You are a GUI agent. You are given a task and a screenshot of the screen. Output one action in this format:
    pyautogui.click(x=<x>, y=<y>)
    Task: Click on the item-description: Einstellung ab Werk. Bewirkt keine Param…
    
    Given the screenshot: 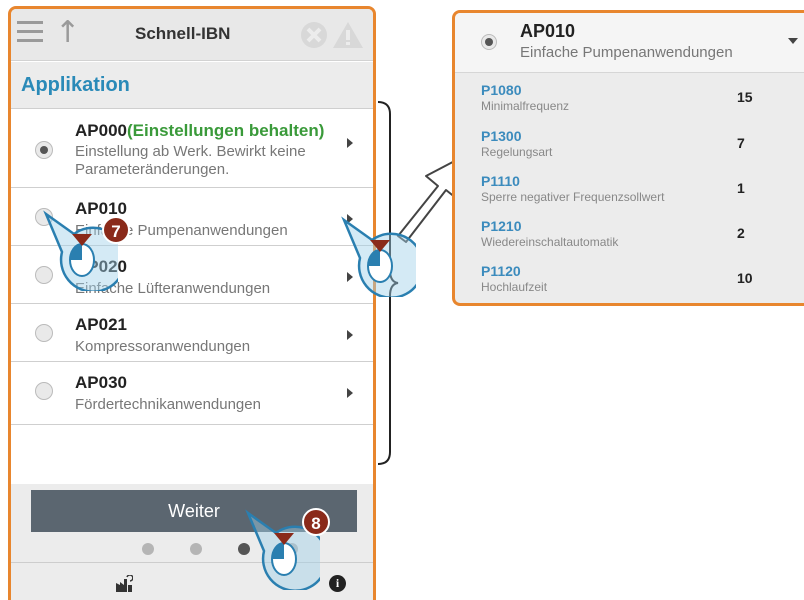 What is the action you would take?
    pyautogui.click(x=190, y=160)
    